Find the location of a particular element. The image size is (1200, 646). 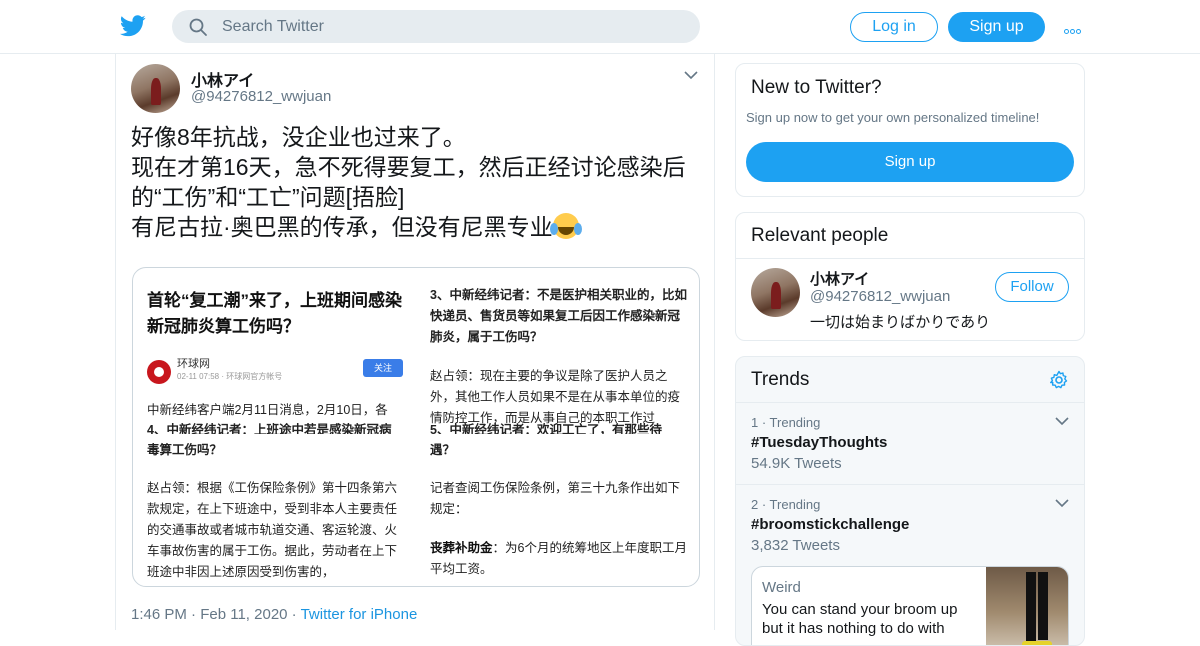

person-name: 小林アイ is located at coordinates (839, 278).